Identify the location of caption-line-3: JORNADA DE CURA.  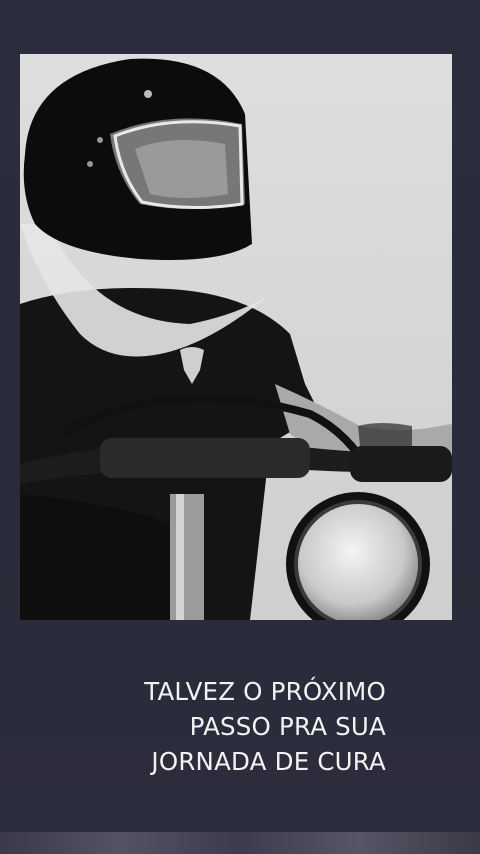
(268, 761).